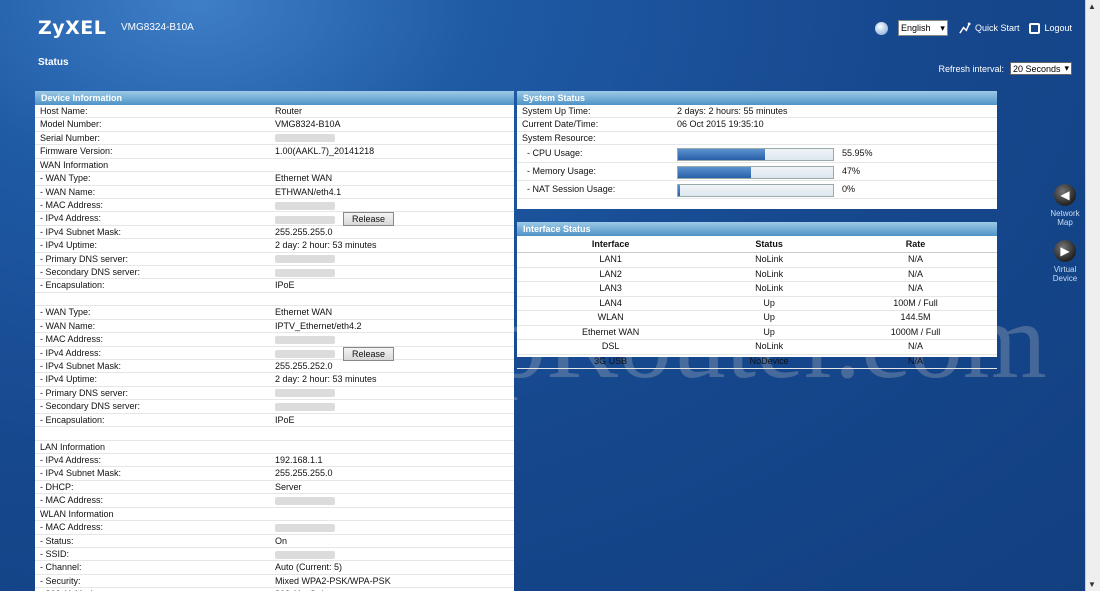  Describe the element at coordinates (611, 318) in the screenshot. I see `table-cell: WLAN` at that location.